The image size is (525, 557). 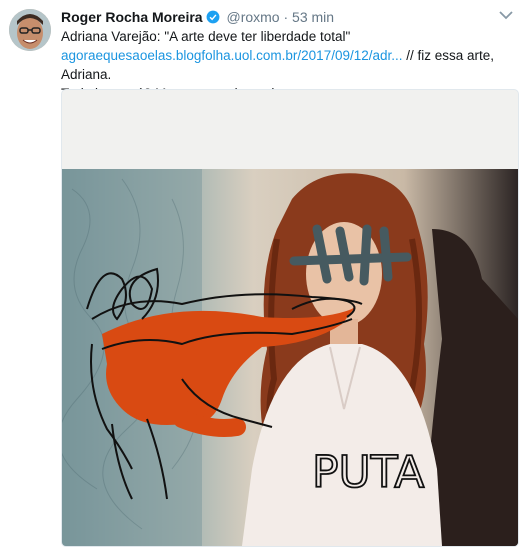 I want to click on avatar, so click(x=30, y=30).